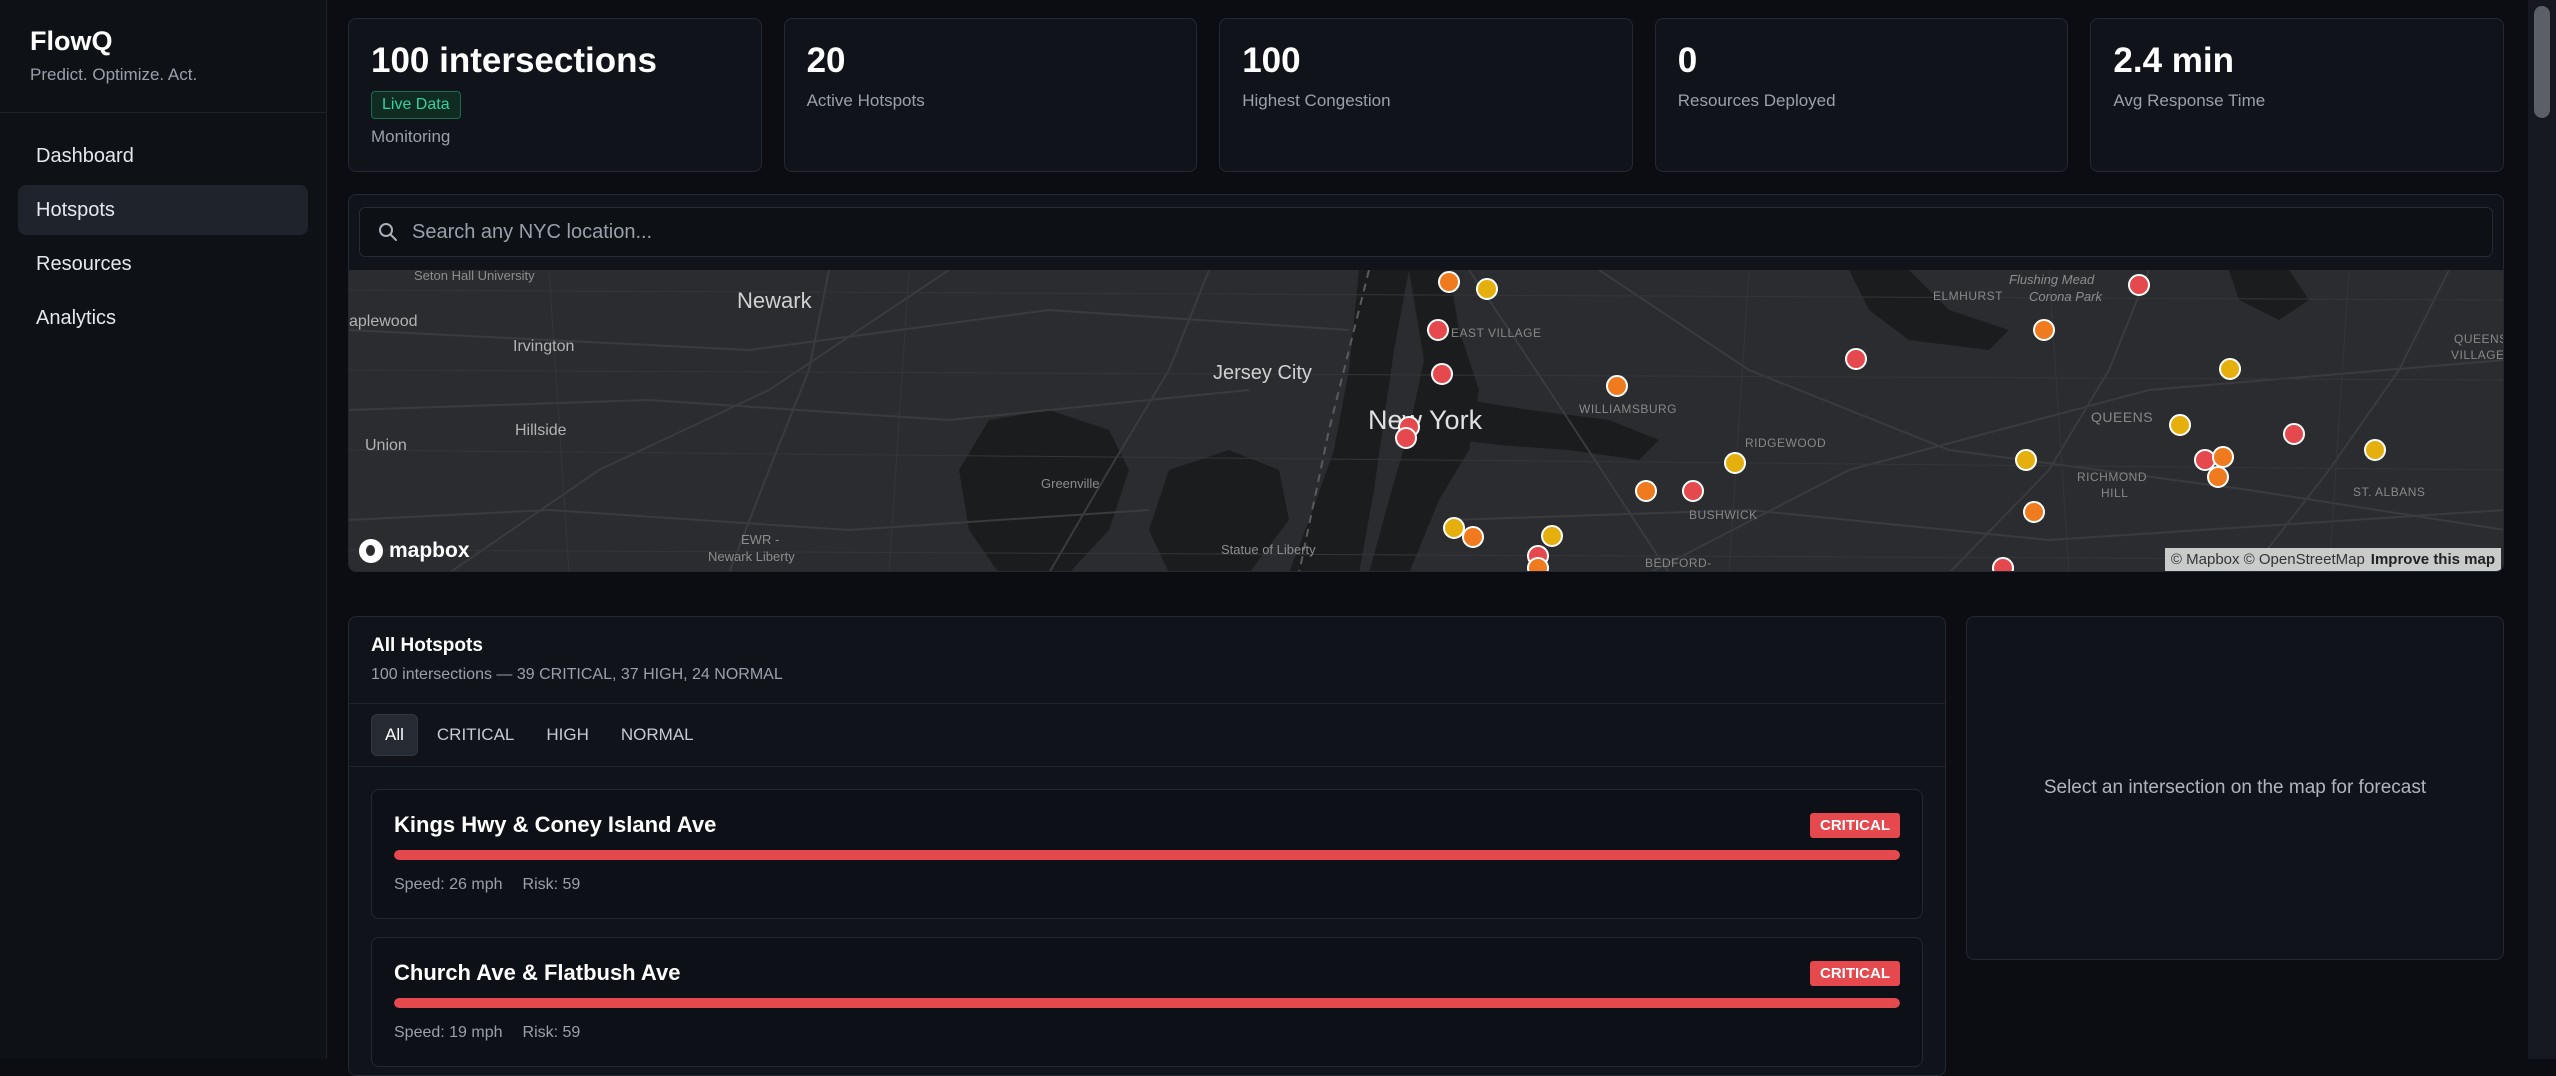  I want to click on map-label: Newark Liberty, so click(751, 556).